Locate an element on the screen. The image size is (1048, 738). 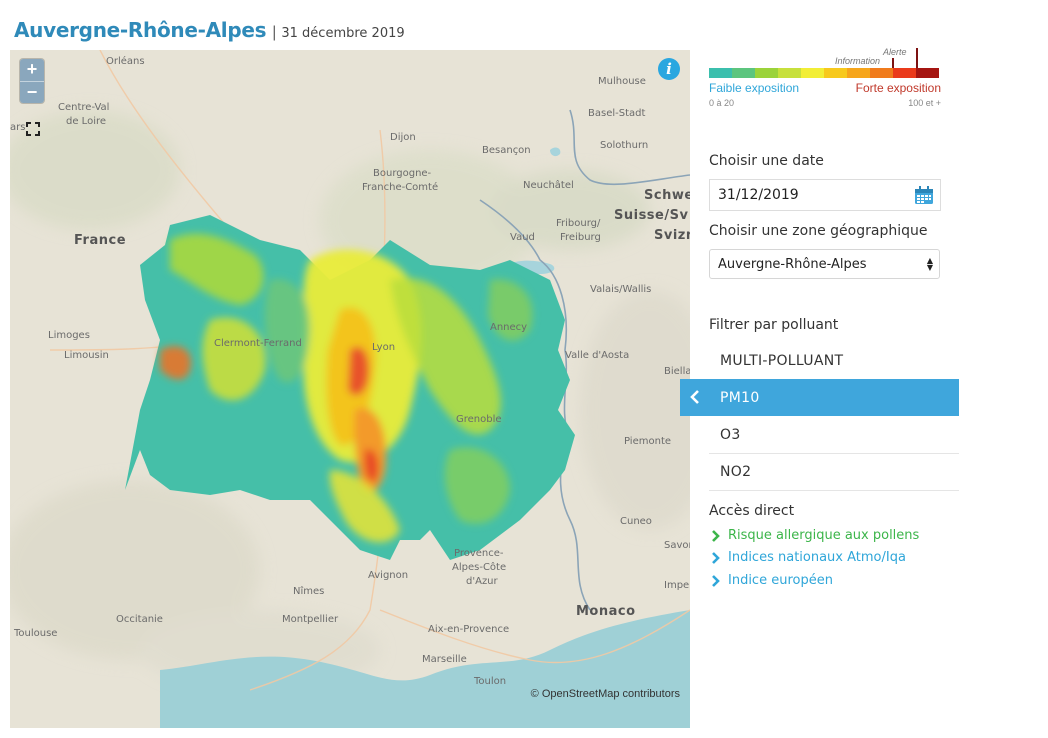
pollutant-item-pm10: PM10 is located at coordinates (819, 397).